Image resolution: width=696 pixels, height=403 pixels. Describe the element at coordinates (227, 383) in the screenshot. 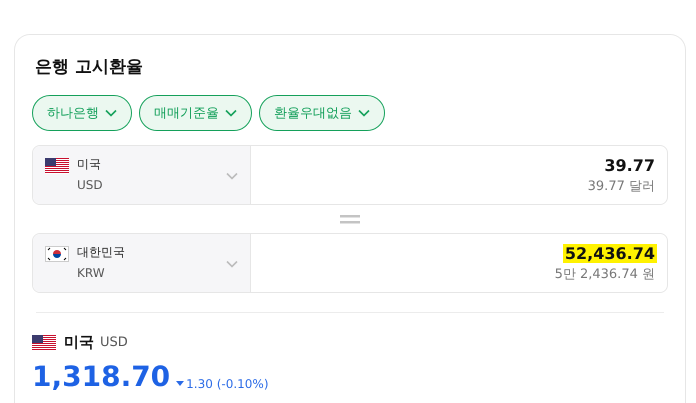

I see `rate-change: 1.30 (-0.10%)` at that location.